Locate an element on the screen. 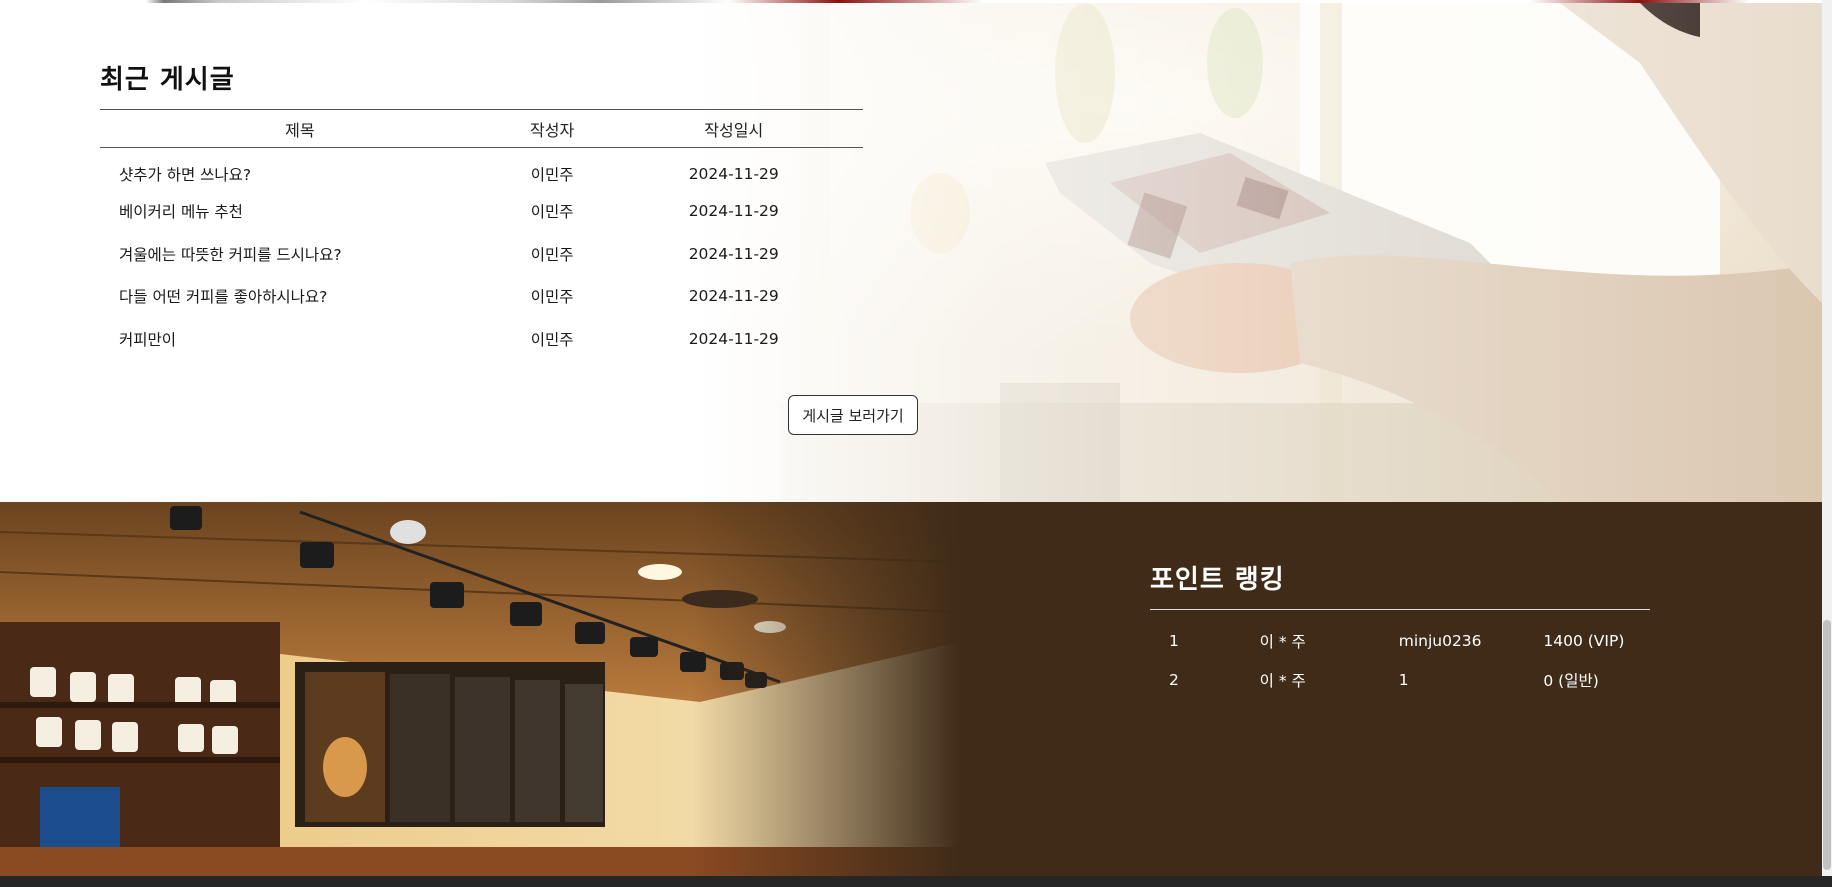  table-row: 샷추가 하면 쓰나요? 이민주 2024-11-29 is located at coordinates (481, 169).